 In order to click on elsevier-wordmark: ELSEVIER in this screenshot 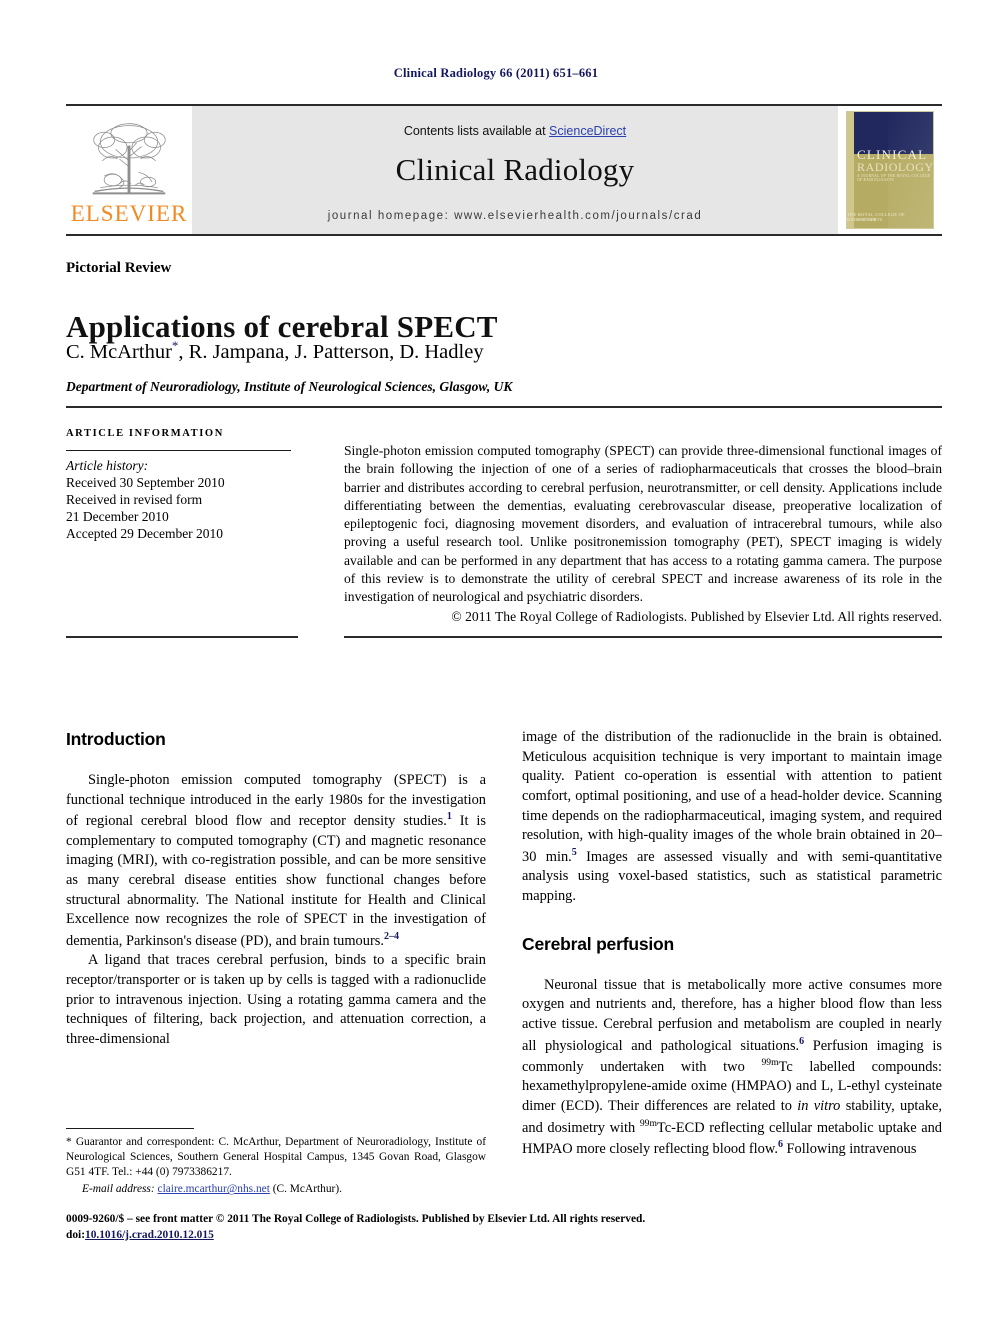, I will do `click(129, 213)`.